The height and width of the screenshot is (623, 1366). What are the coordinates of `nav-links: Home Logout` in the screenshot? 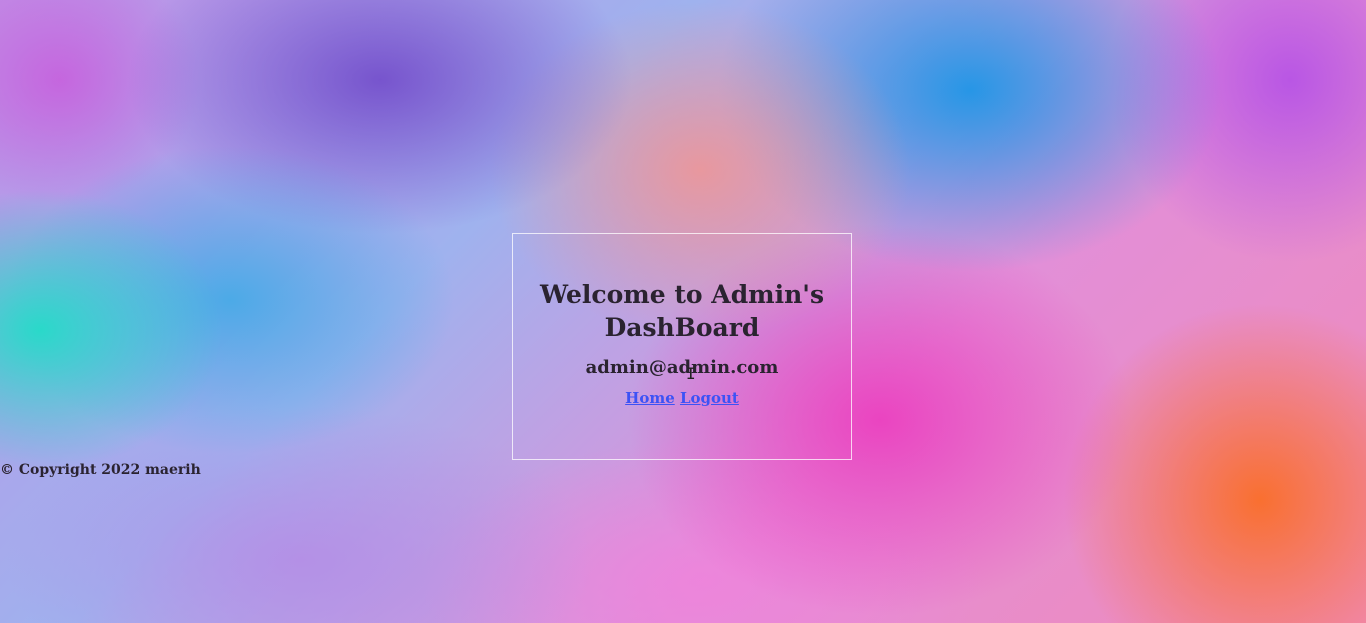 It's located at (682, 398).